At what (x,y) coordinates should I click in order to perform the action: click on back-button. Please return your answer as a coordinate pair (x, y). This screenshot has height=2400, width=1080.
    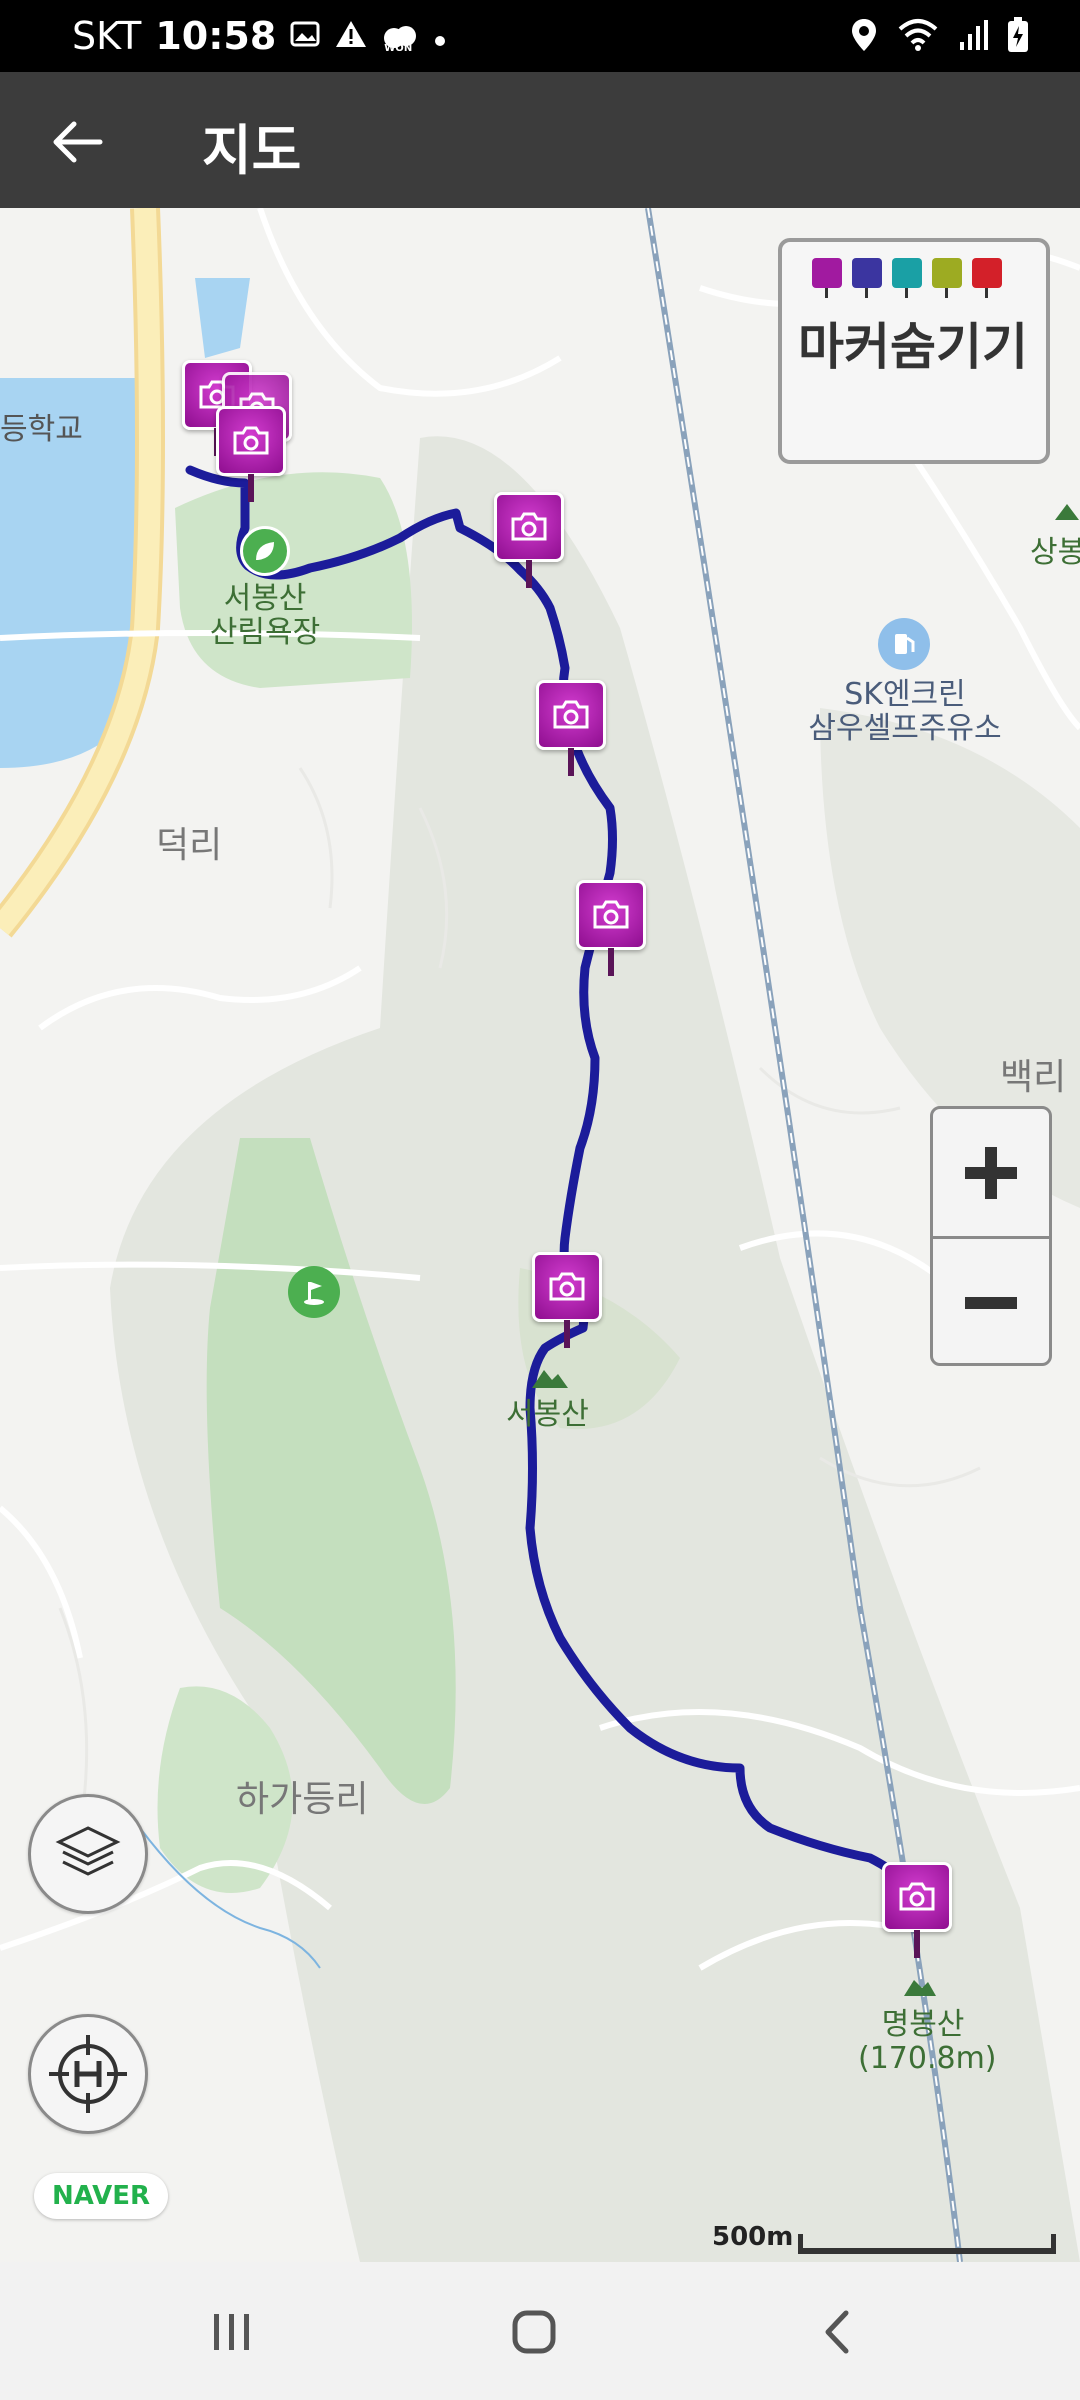
    Looking at the image, I should click on (78, 142).